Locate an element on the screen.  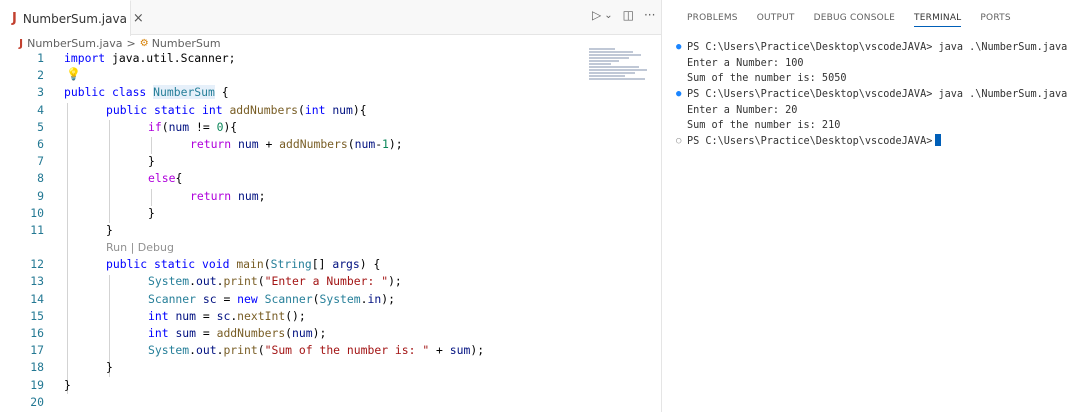
tab-numbersum-java: J NumberSum.java × is located at coordinates (72, 18).